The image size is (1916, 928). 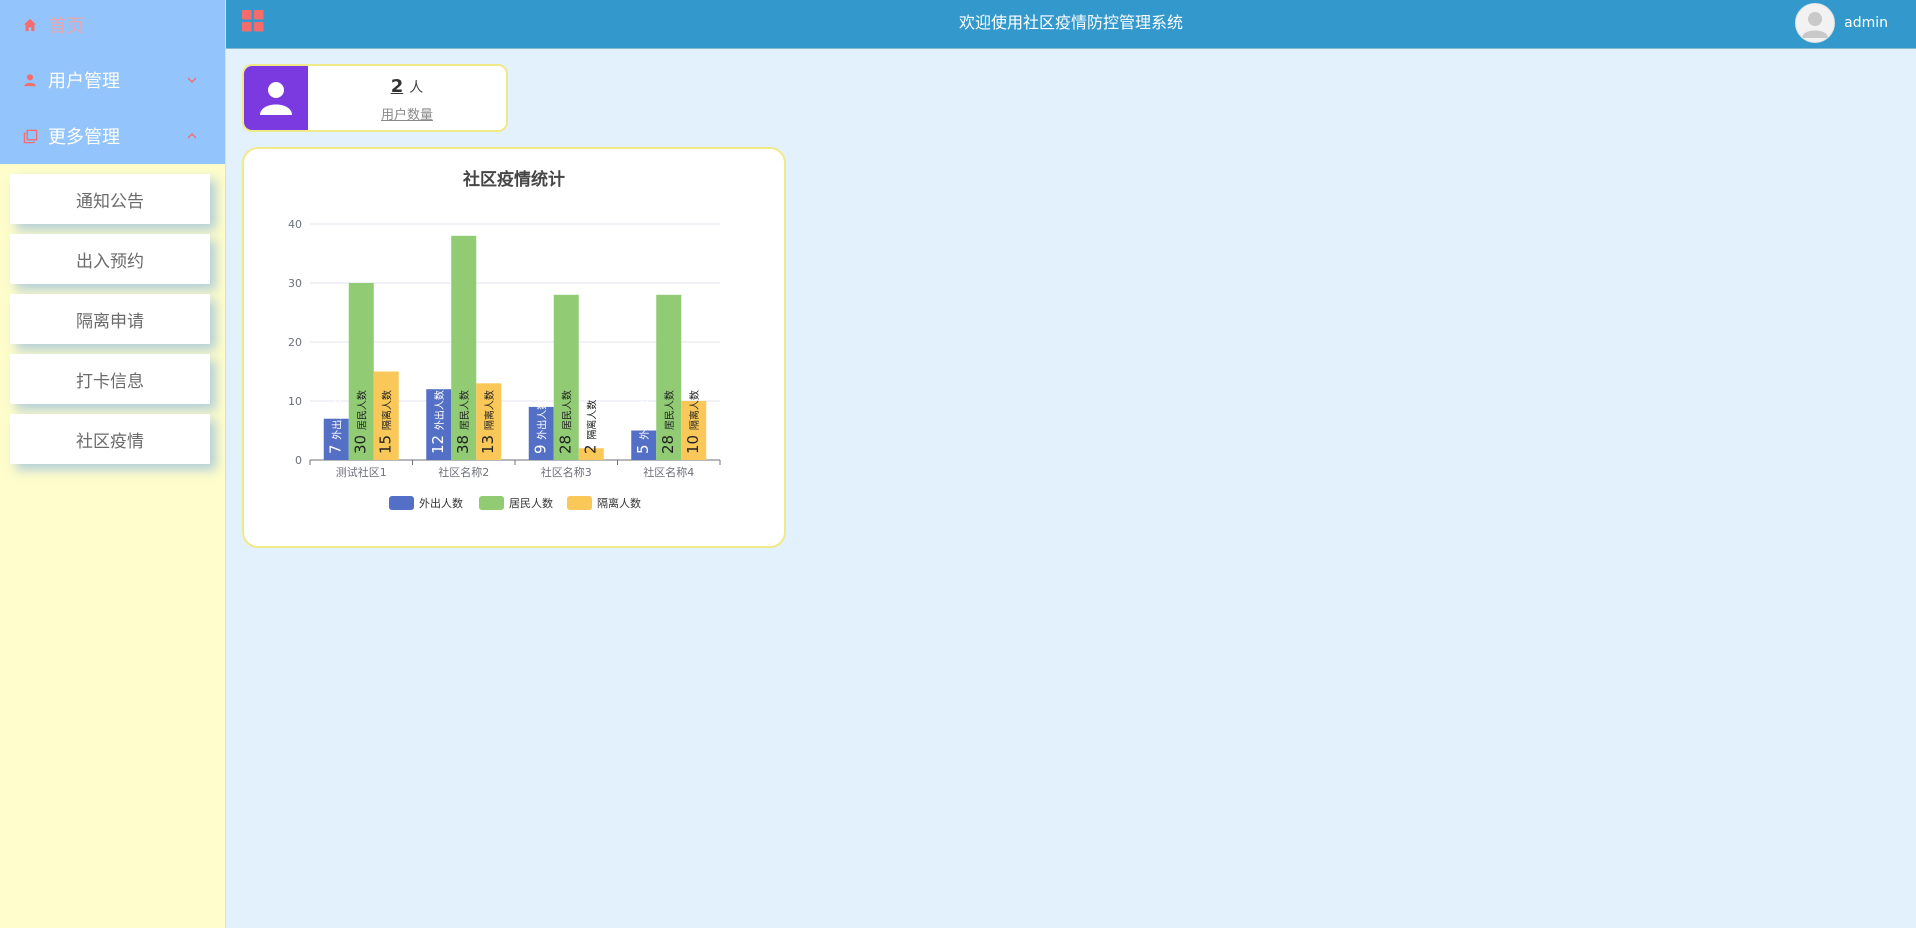 I want to click on submenu-item-community-epidemic: 社区疫情, so click(x=110, y=439).